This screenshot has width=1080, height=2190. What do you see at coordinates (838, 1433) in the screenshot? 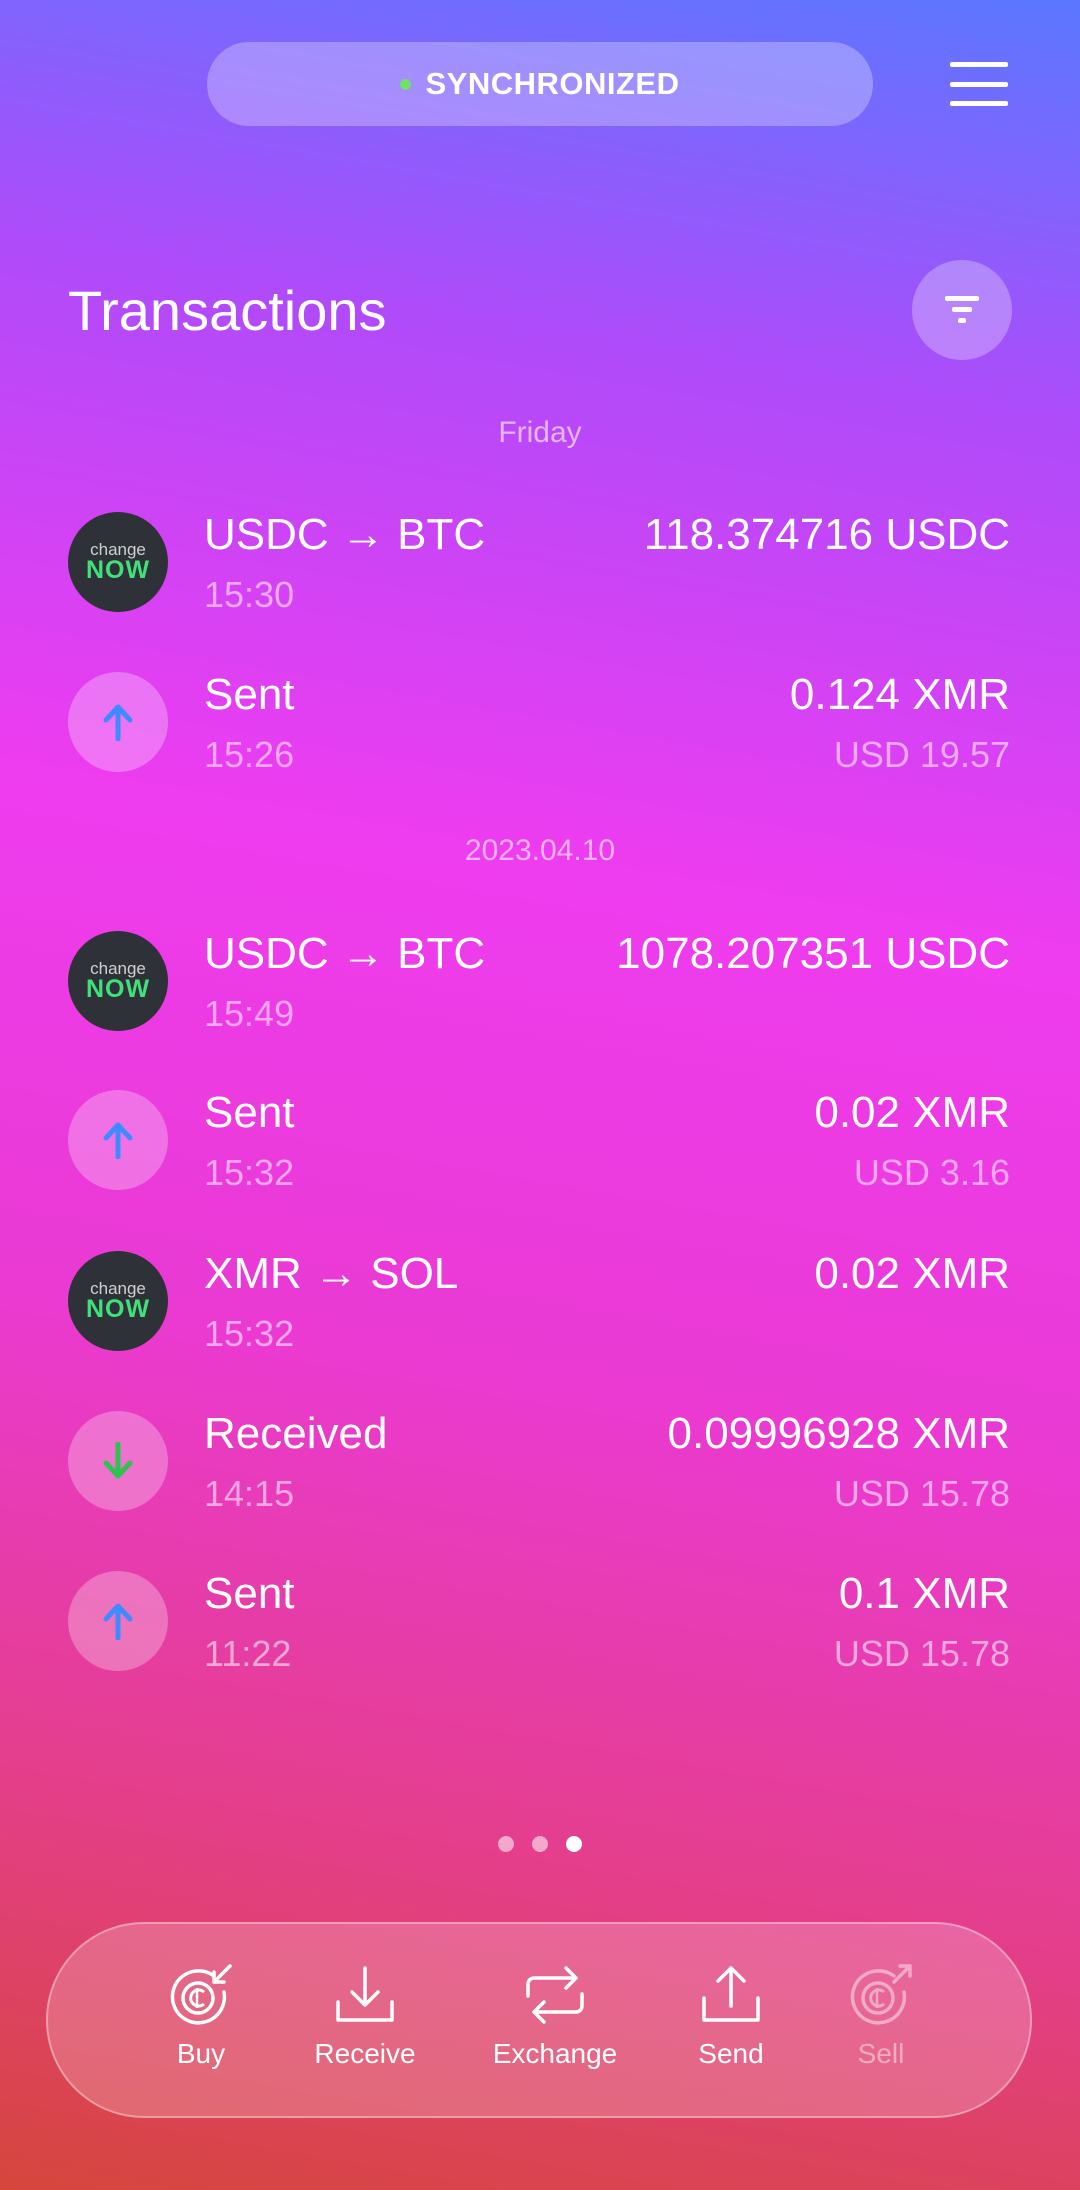
I see `transaction-amount: 0.09996928 XMR` at bounding box center [838, 1433].